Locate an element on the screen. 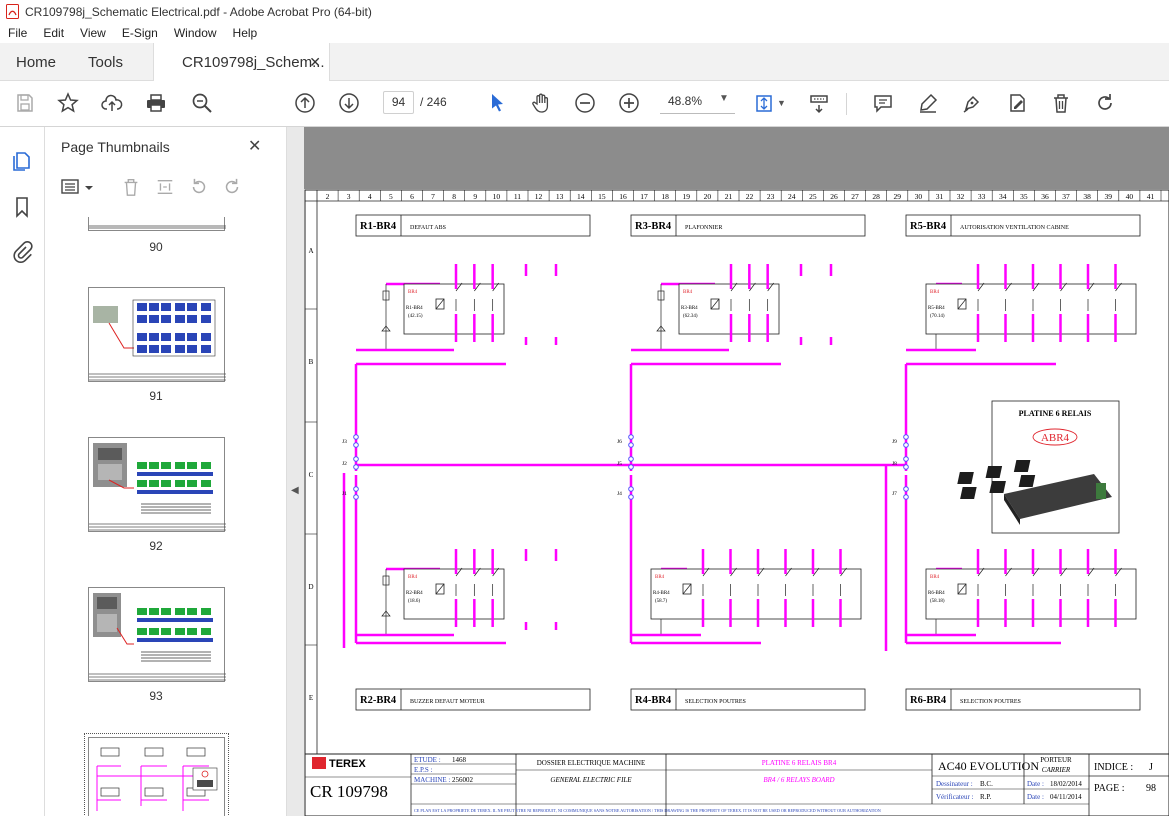 Image resolution: width=1169 pixels, height=816 pixels. delete-trash-icon is located at coordinates (1061, 103).